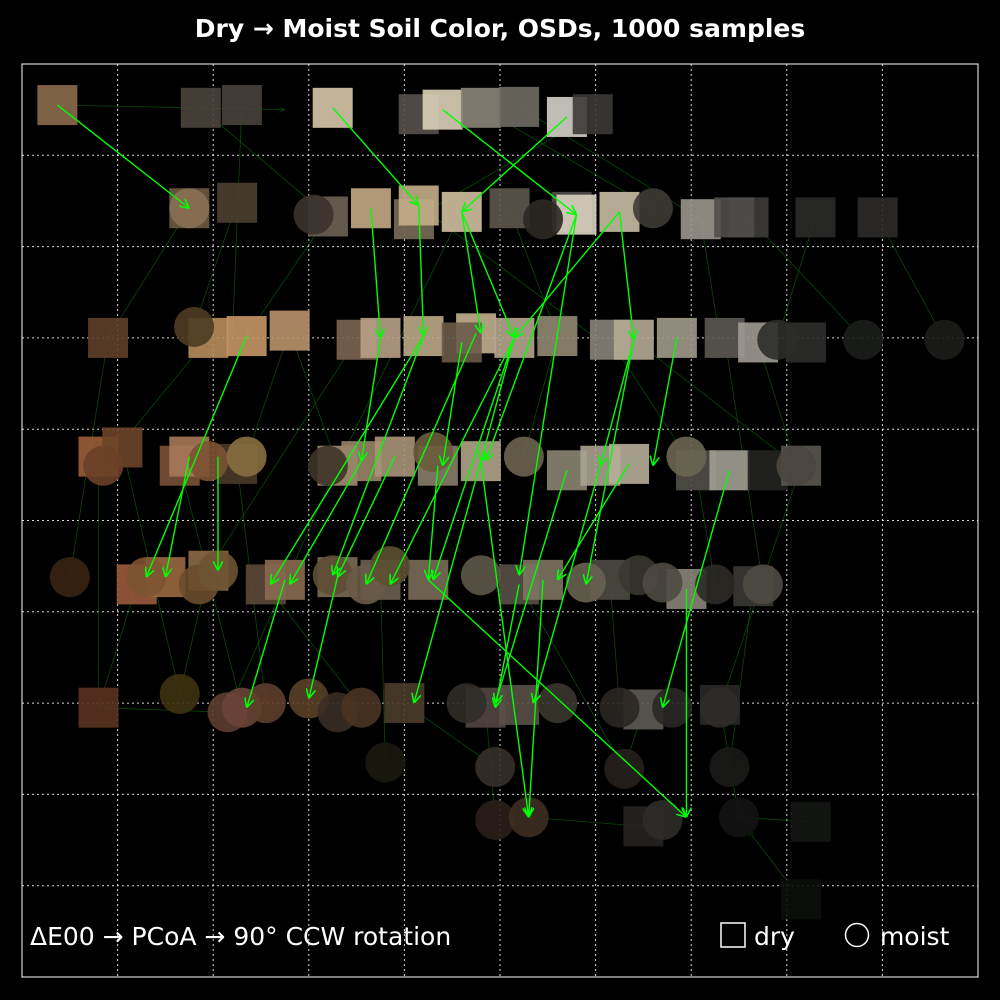 This screenshot has height=1000, width=1000. I want to click on legend-square-icon, so click(733, 936).